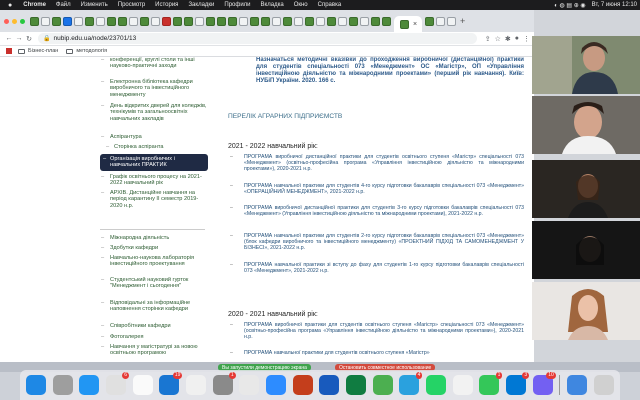 The width and height of the screenshot is (640, 400). Describe the element at coordinates (22, 21) in the screenshot. I see `zoom-window-icon` at that location.